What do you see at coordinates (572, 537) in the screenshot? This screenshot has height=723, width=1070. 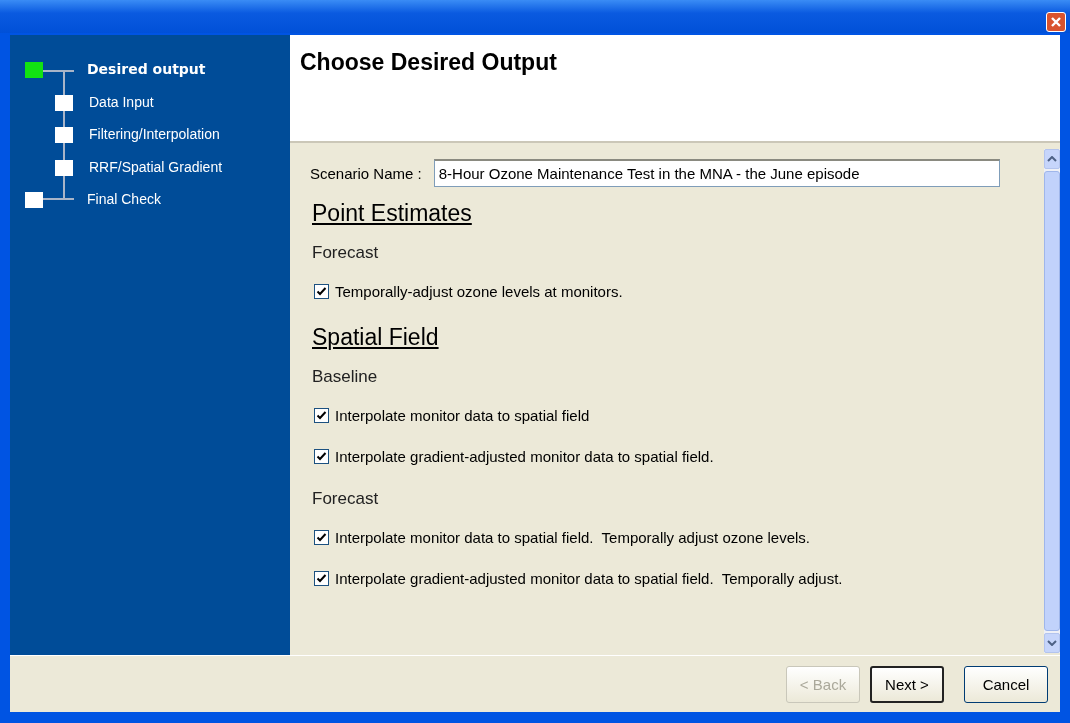 I see `checkbox-label: Interpolate monitor data to spatial field. Temporally adjust ozone levels.` at bounding box center [572, 537].